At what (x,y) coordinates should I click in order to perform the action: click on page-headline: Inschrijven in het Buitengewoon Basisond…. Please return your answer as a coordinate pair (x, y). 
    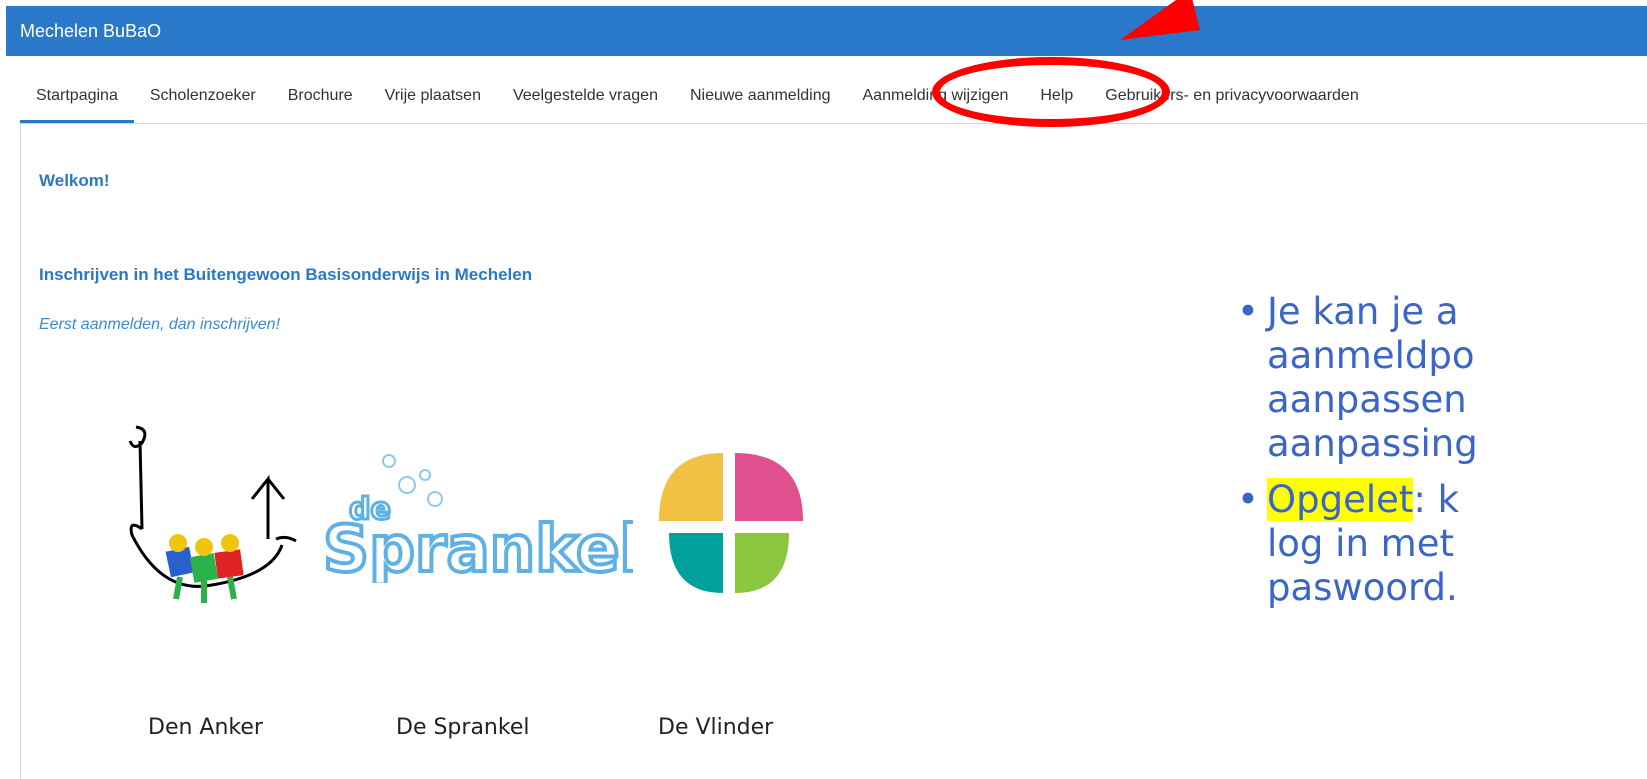
    Looking at the image, I should click on (286, 274).